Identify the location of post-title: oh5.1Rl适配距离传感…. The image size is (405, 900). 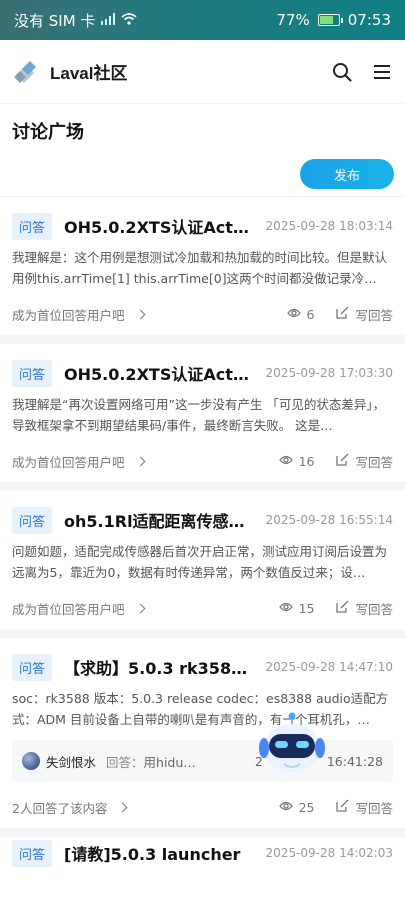
(160, 520).